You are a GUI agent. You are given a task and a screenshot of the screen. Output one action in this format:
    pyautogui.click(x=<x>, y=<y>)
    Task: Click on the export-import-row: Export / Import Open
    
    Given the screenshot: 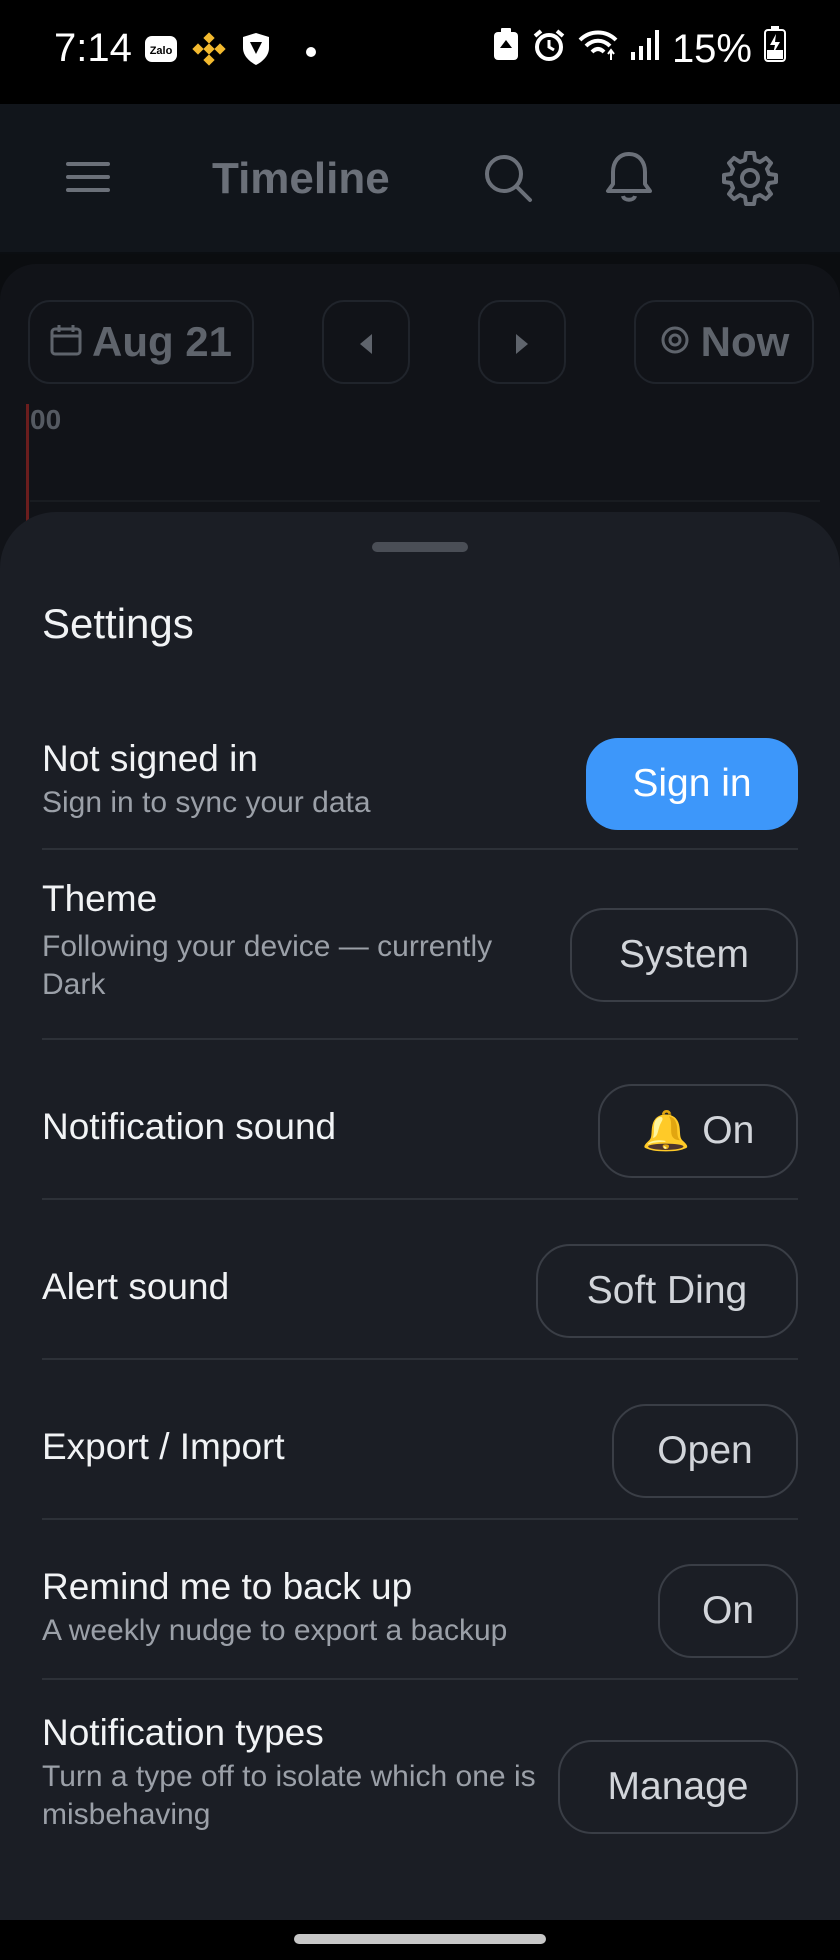 What is the action you would take?
    pyautogui.click(x=420, y=1452)
    